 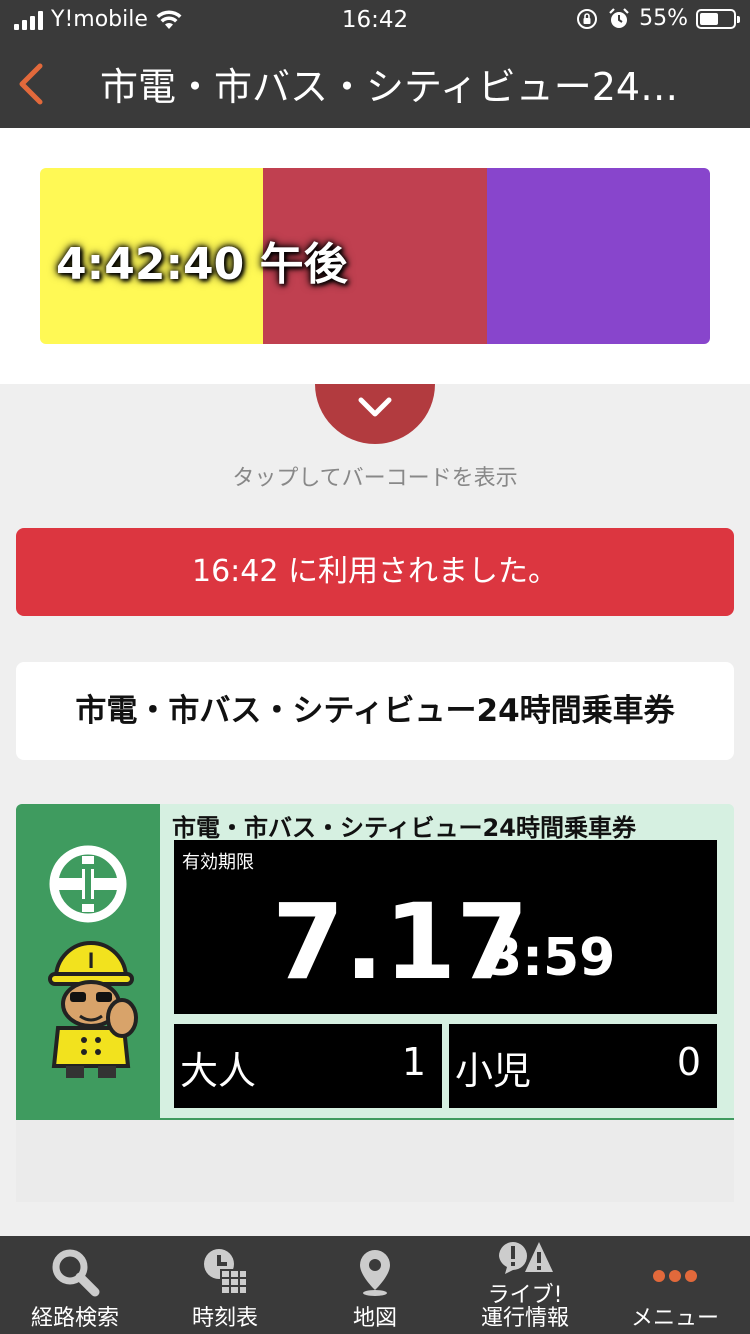 I want to click on show-barcode-button, so click(x=375, y=414).